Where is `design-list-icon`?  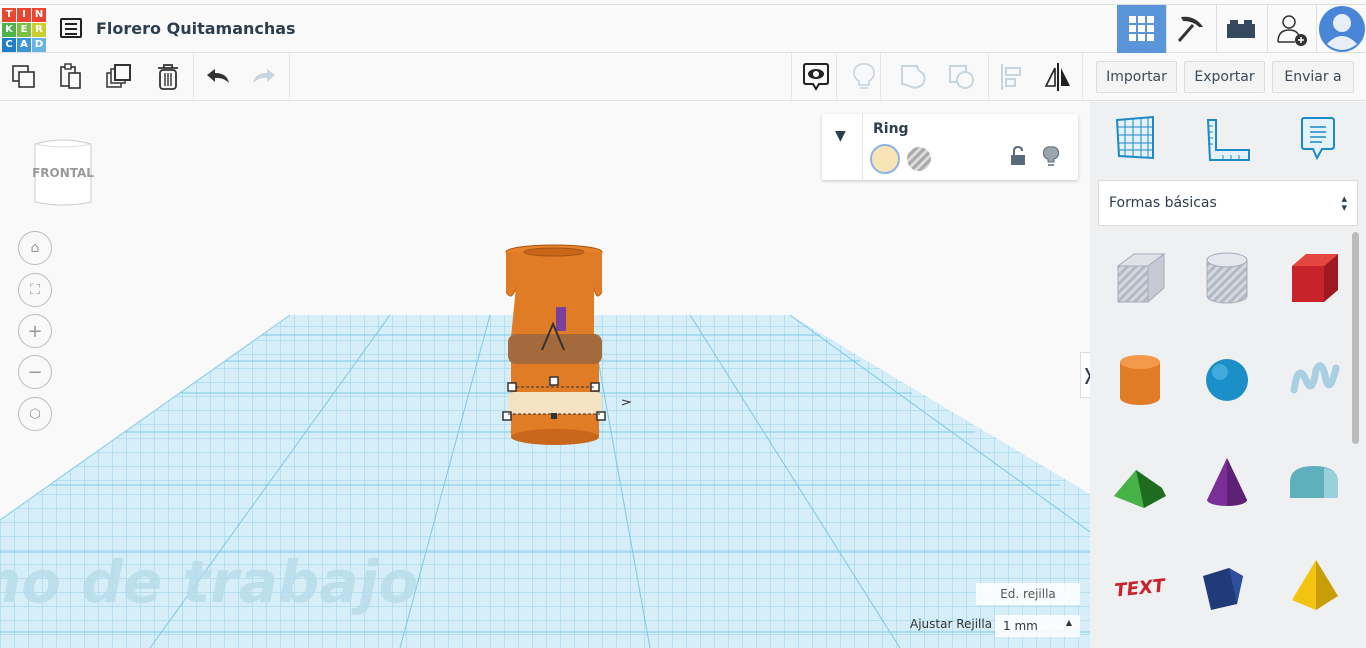
design-list-icon is located at coordinates (71, 28).